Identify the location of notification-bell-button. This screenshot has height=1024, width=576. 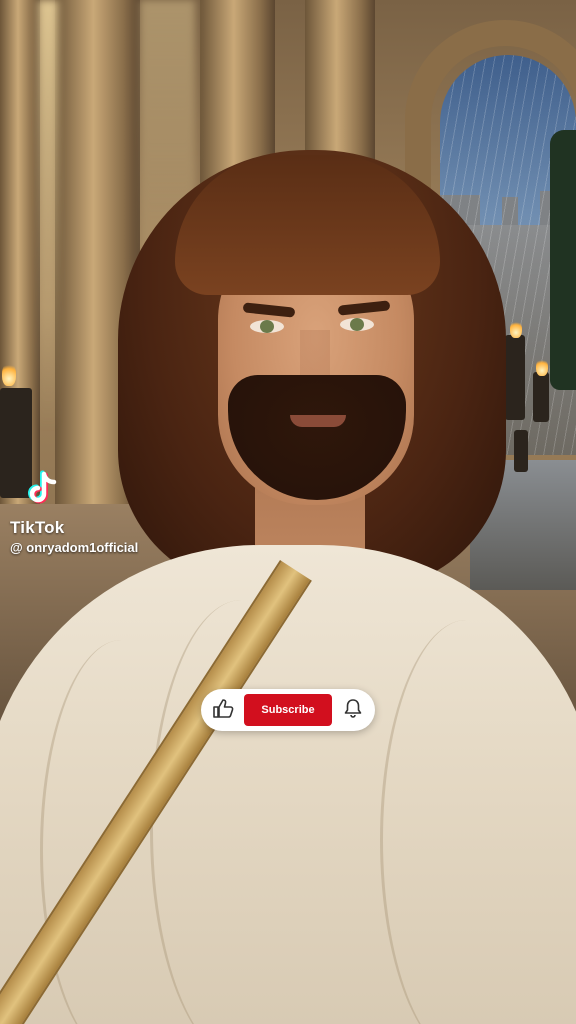
(353, 710).